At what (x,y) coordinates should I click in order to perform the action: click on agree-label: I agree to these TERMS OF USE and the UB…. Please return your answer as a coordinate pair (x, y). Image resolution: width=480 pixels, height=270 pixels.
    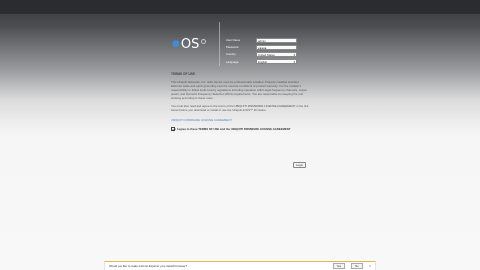
    Looking at the image, I should click on (234, 129).